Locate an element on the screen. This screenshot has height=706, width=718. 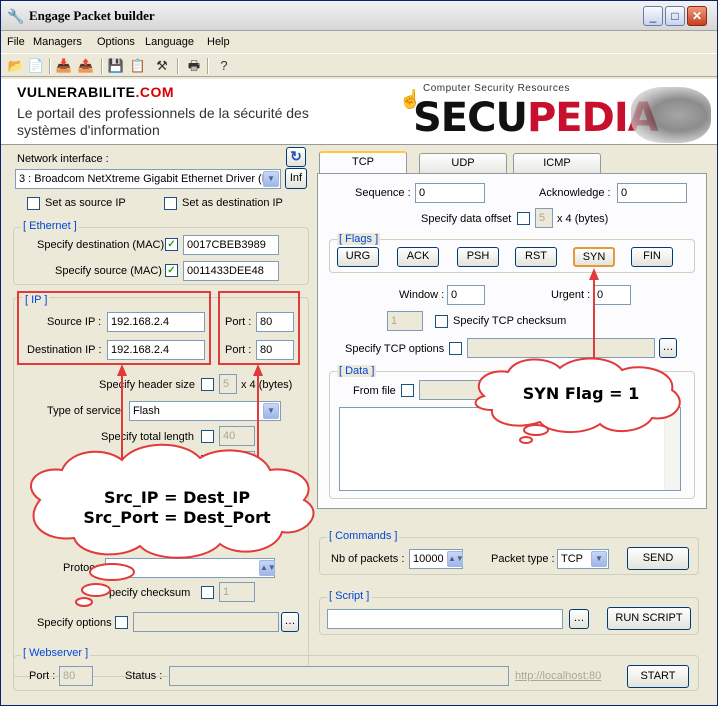
header-size-input: 5 is located at coordinates (228, 384).